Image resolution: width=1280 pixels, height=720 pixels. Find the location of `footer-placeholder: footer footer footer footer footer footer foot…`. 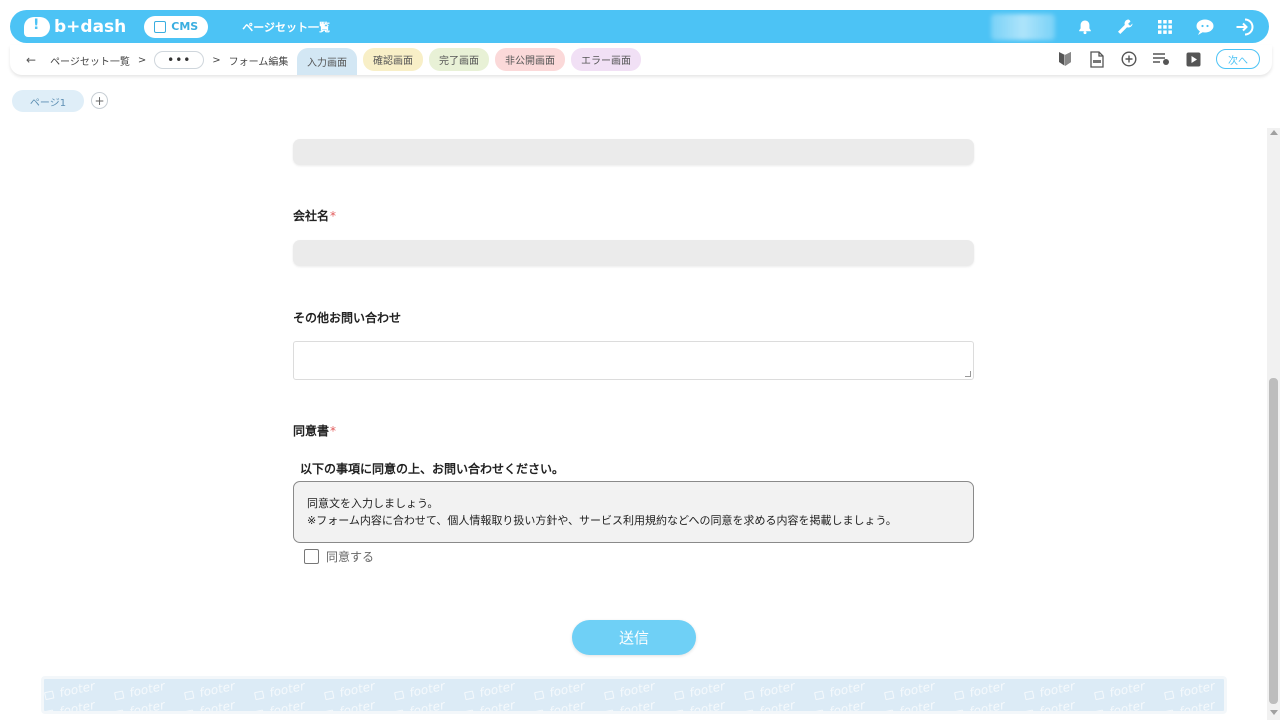

footer-placeholder: footer footer footer footer footer footer foot… is located at coordinates (634, 695).